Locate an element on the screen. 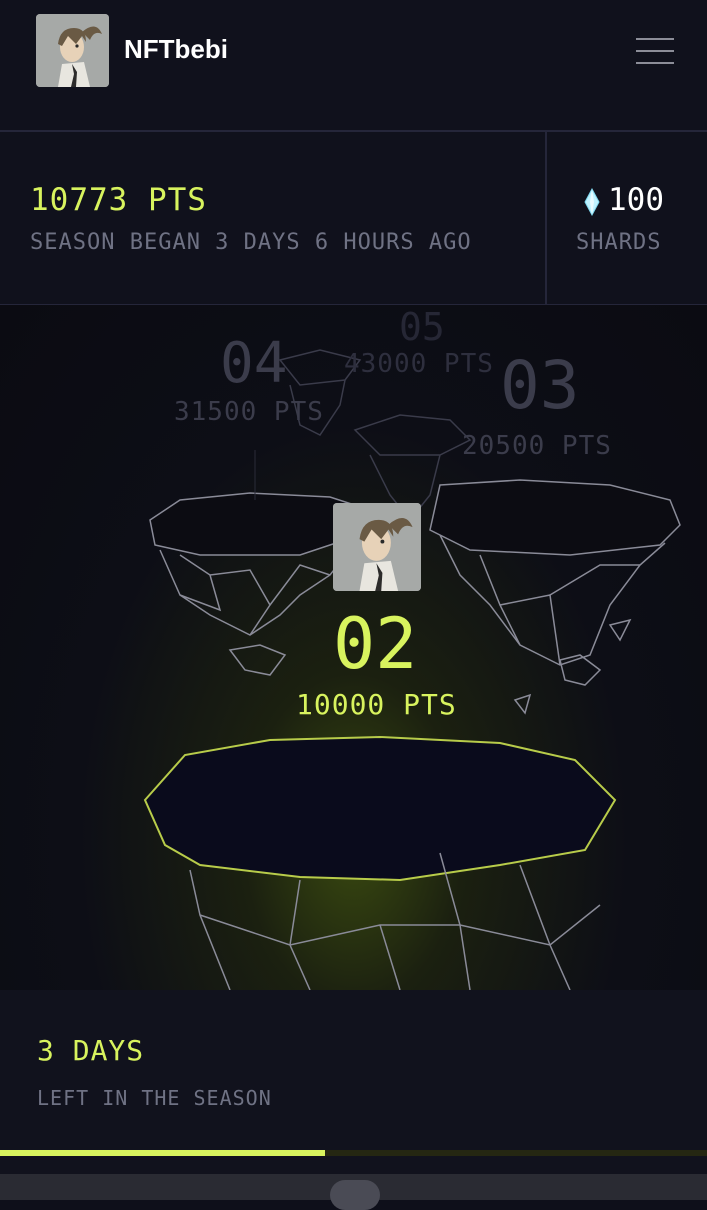  season-progress-bar is located at coordinates (353, 1153).